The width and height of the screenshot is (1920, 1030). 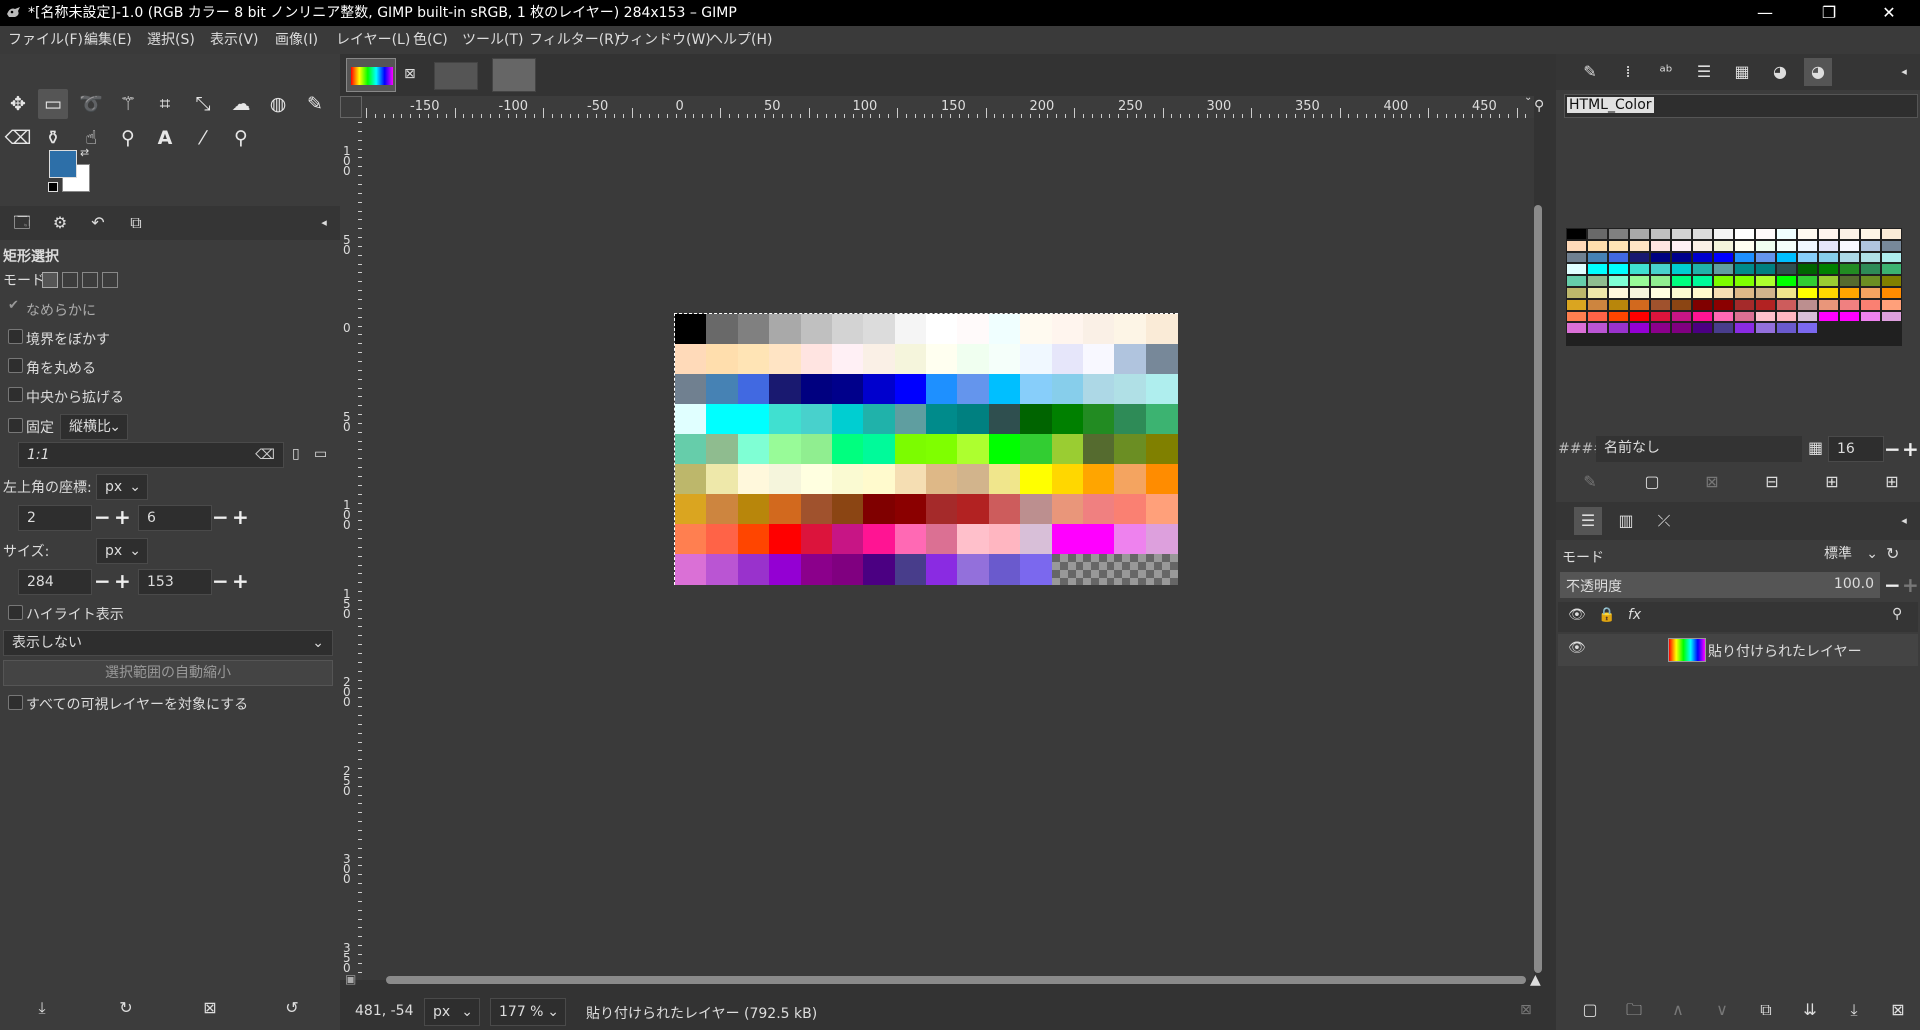 What do you see at coordinates (1577, 615) in the screenshot?
I see `visibility-header-icon: 👁` at bounding box center [1577, 615].